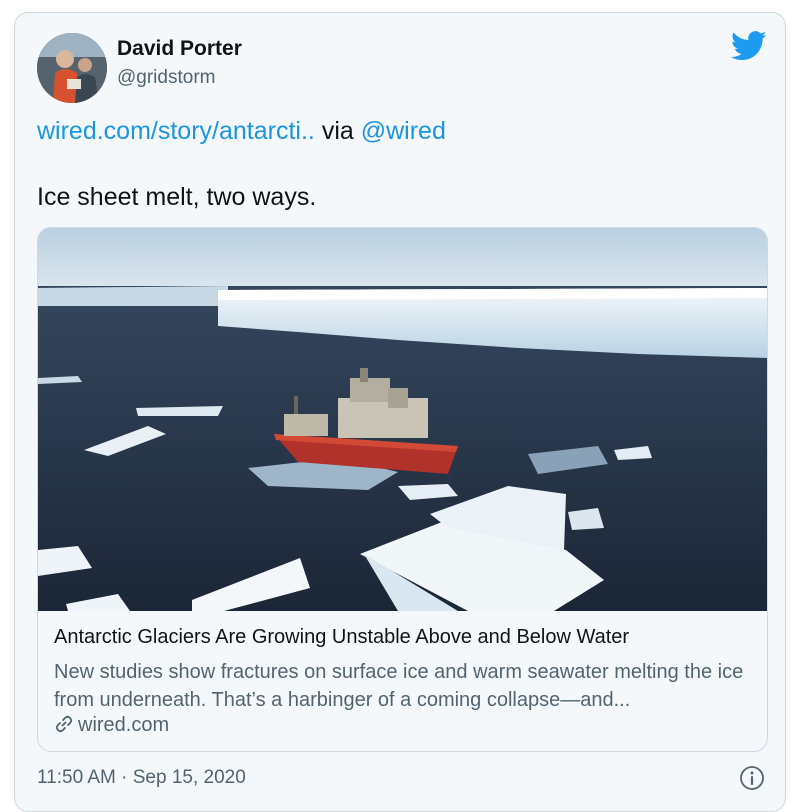  Describe the element at coordinates (124, 725) in the screenshot. I see `card-domain-label: wired.com` at that location.